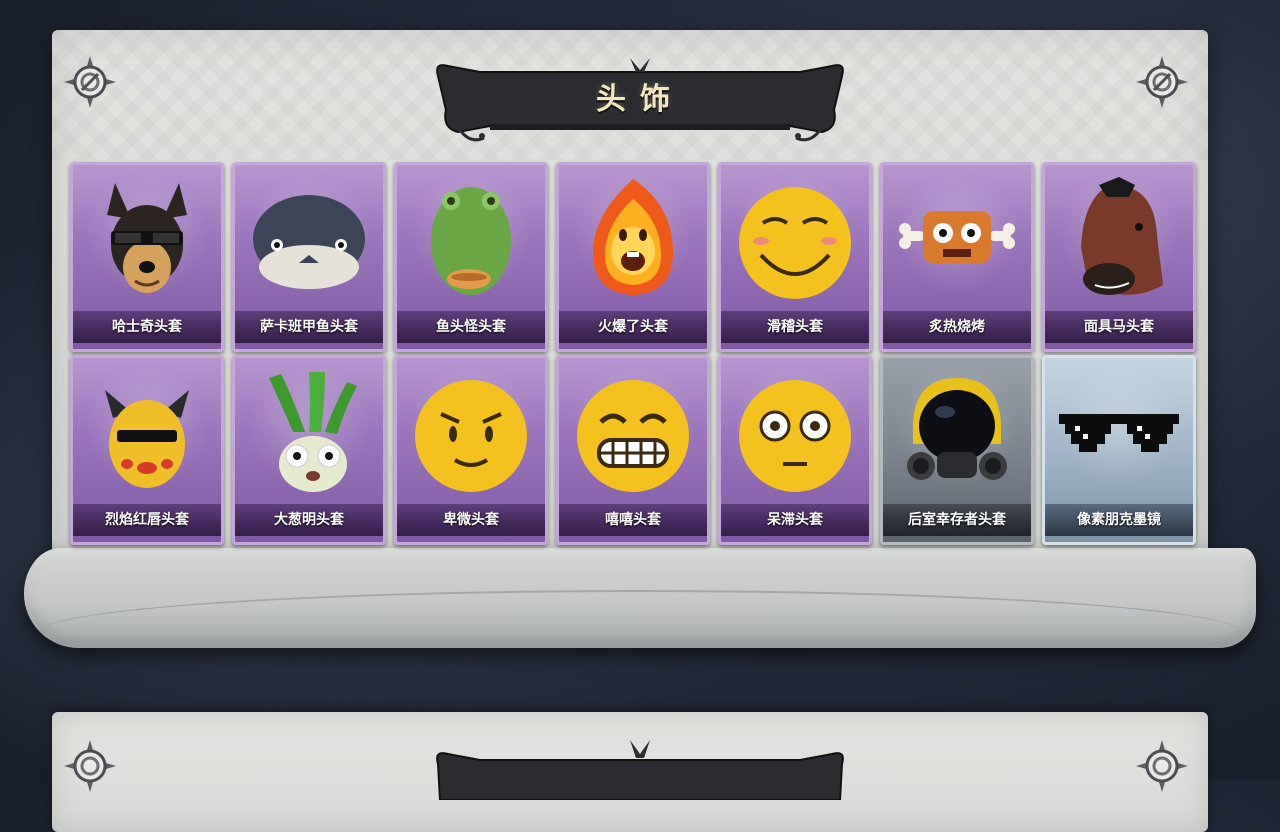 This screenshot has height=832, width=1280. I want to click on item-name: 火爆了头套, so click(633, 327).